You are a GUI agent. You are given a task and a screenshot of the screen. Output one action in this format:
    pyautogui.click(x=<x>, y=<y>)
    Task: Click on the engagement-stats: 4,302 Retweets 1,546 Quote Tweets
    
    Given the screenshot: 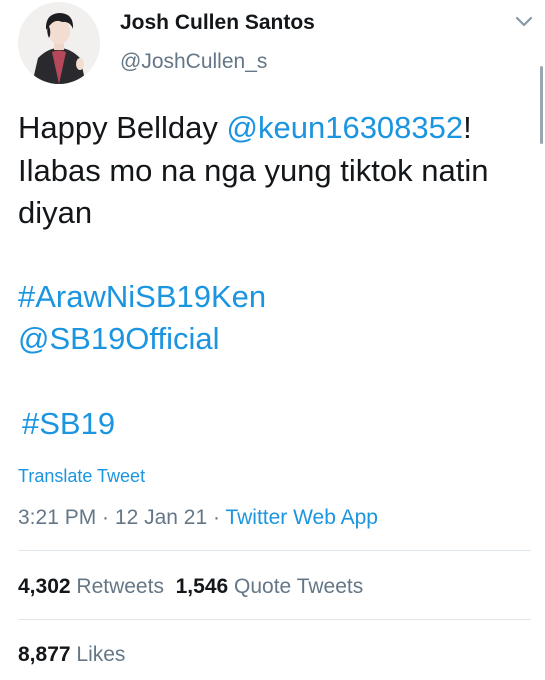 What is the action you would take?
    pyautogui.click(x=190, y=587)
    